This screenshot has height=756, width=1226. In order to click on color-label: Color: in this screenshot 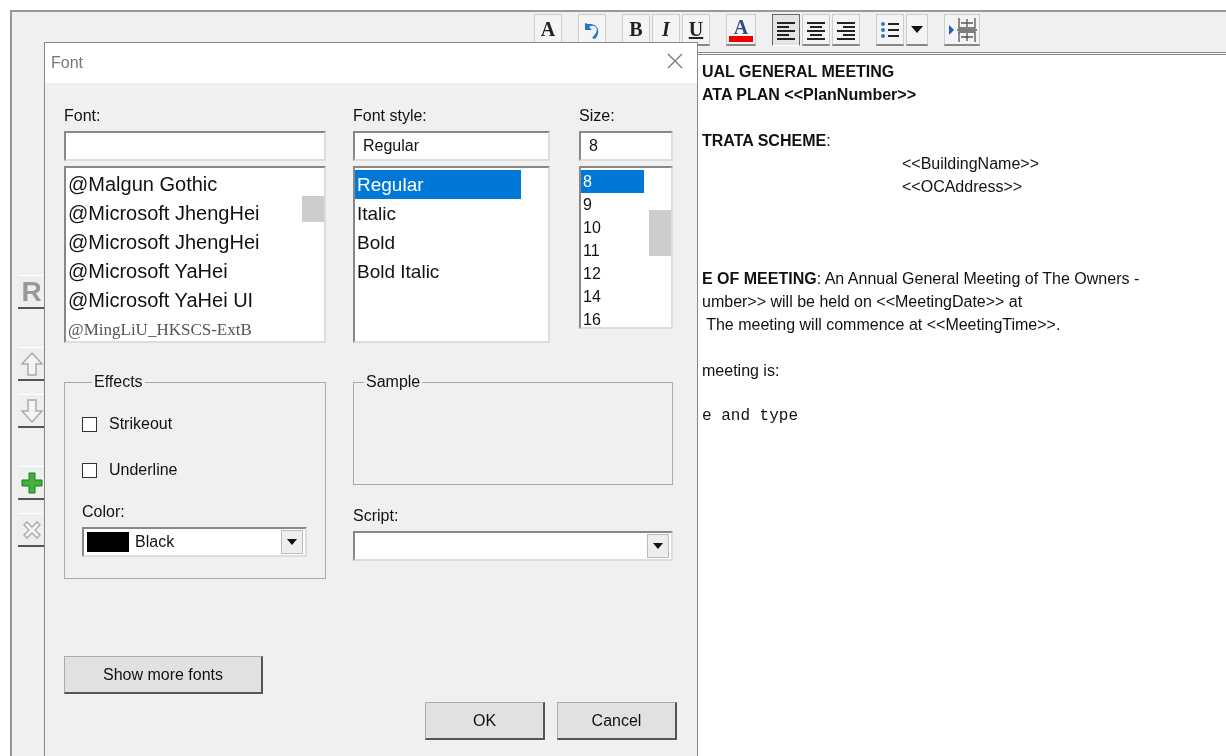, I will do `click(104, 512)`.